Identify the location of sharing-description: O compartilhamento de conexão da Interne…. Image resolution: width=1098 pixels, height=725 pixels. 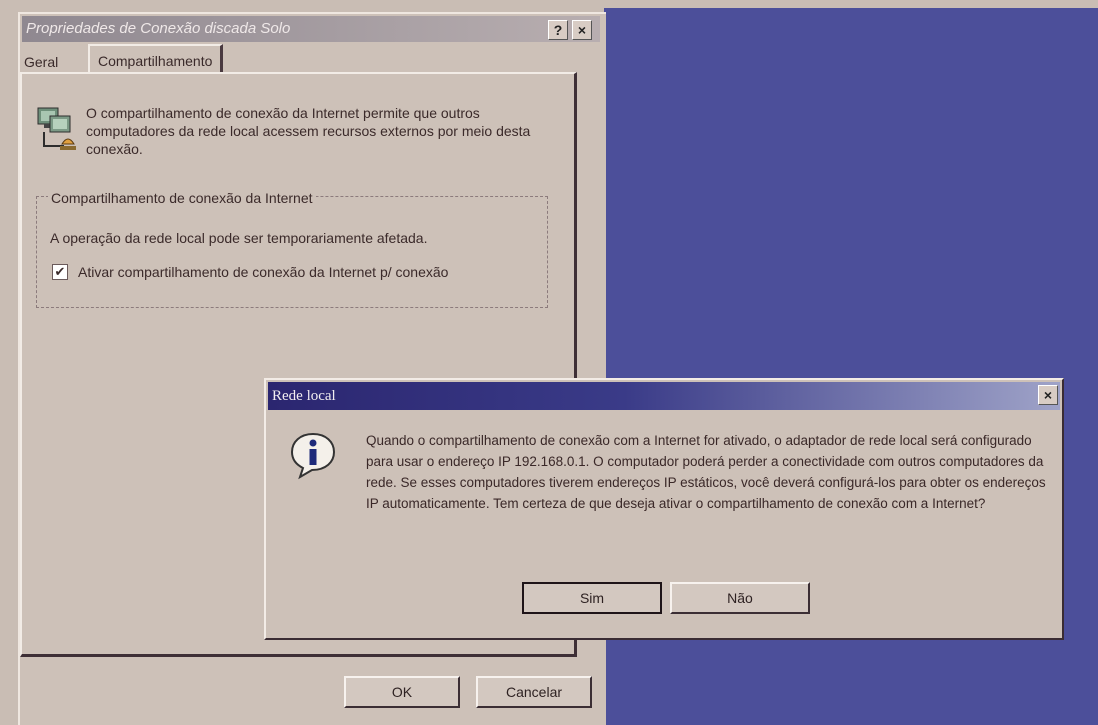
(308, 131).